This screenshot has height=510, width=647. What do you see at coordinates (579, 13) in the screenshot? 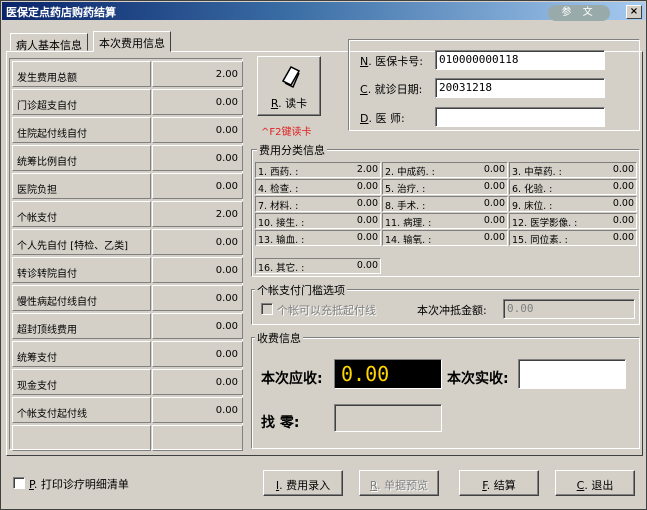
I see `logo: 参 文` at bounding box center [579, 13].